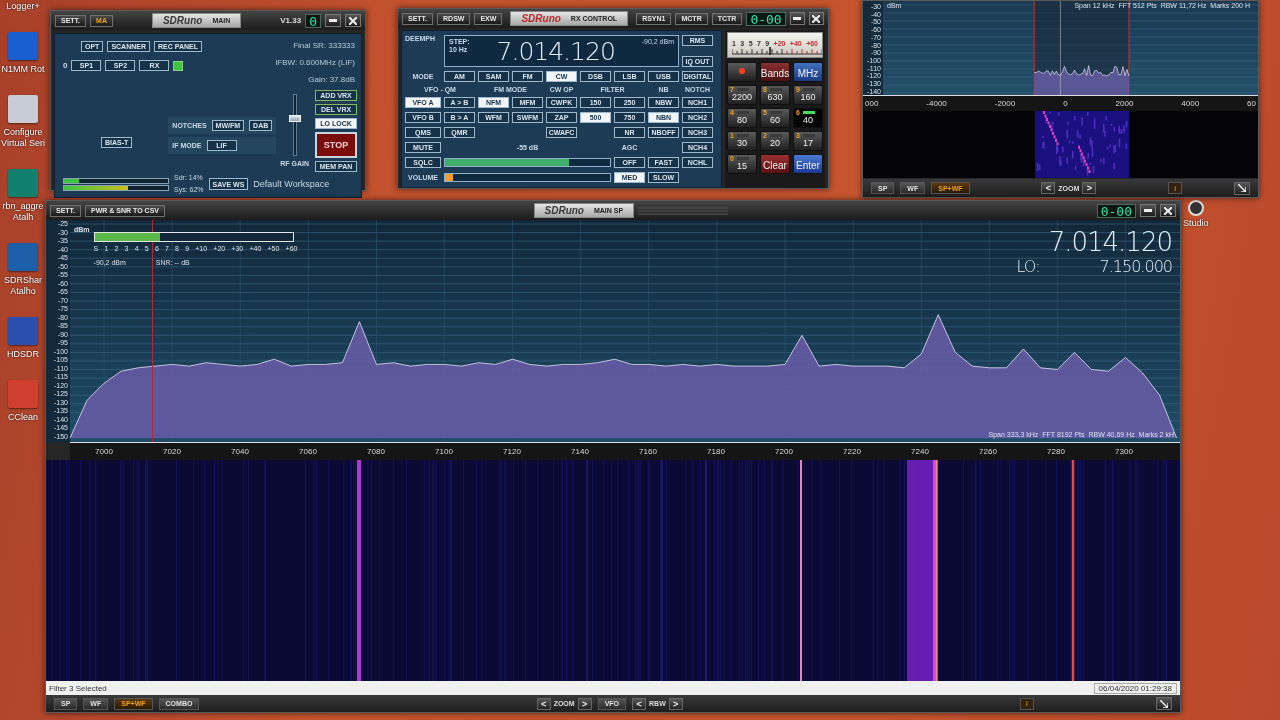 The height and width of the screenshot is (720, 1280). Describe the element at coordinates (872, 104) in the screenshot. I see `axis-label: 000` at that location.